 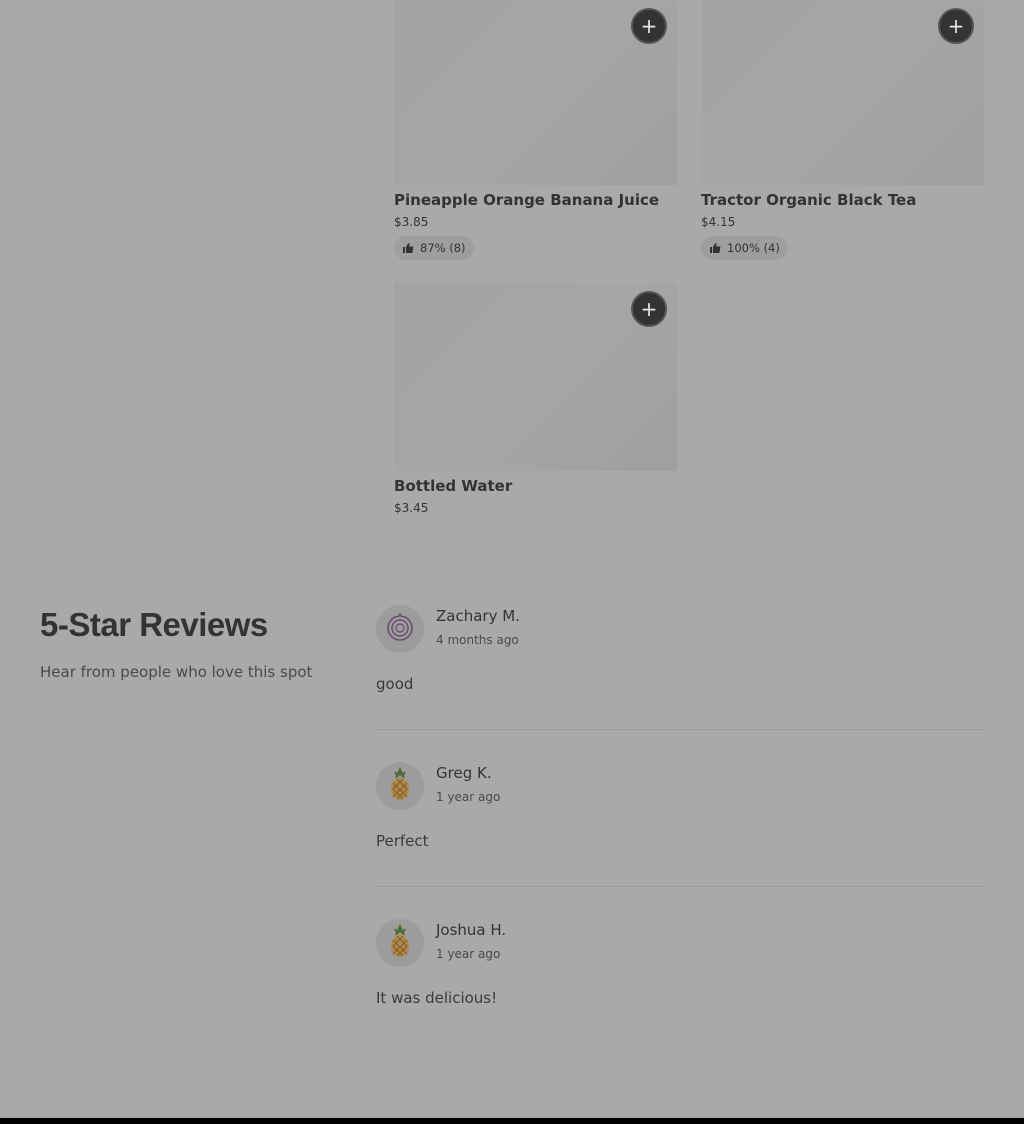 What do you see at coordinates (395, 684) in the screenshot?
I see `review-text: good` at bounding box center [395, 684].